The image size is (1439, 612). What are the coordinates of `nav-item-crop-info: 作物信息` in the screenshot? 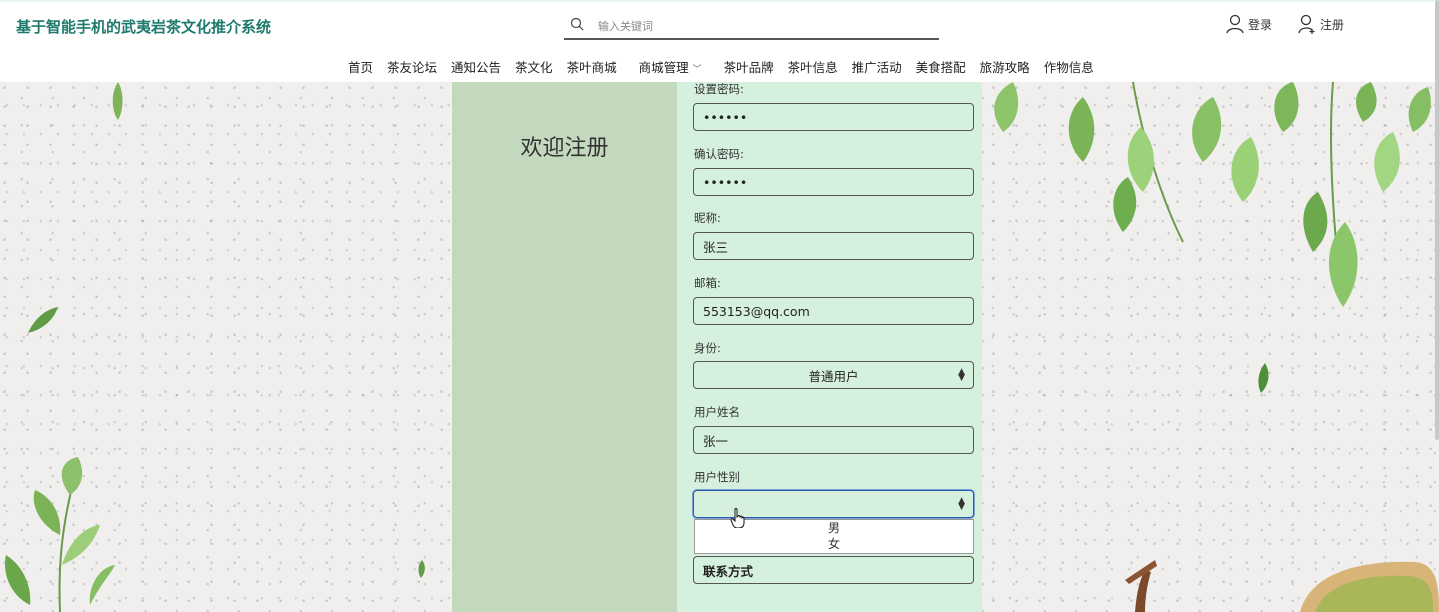 It's located at (1069, 66).